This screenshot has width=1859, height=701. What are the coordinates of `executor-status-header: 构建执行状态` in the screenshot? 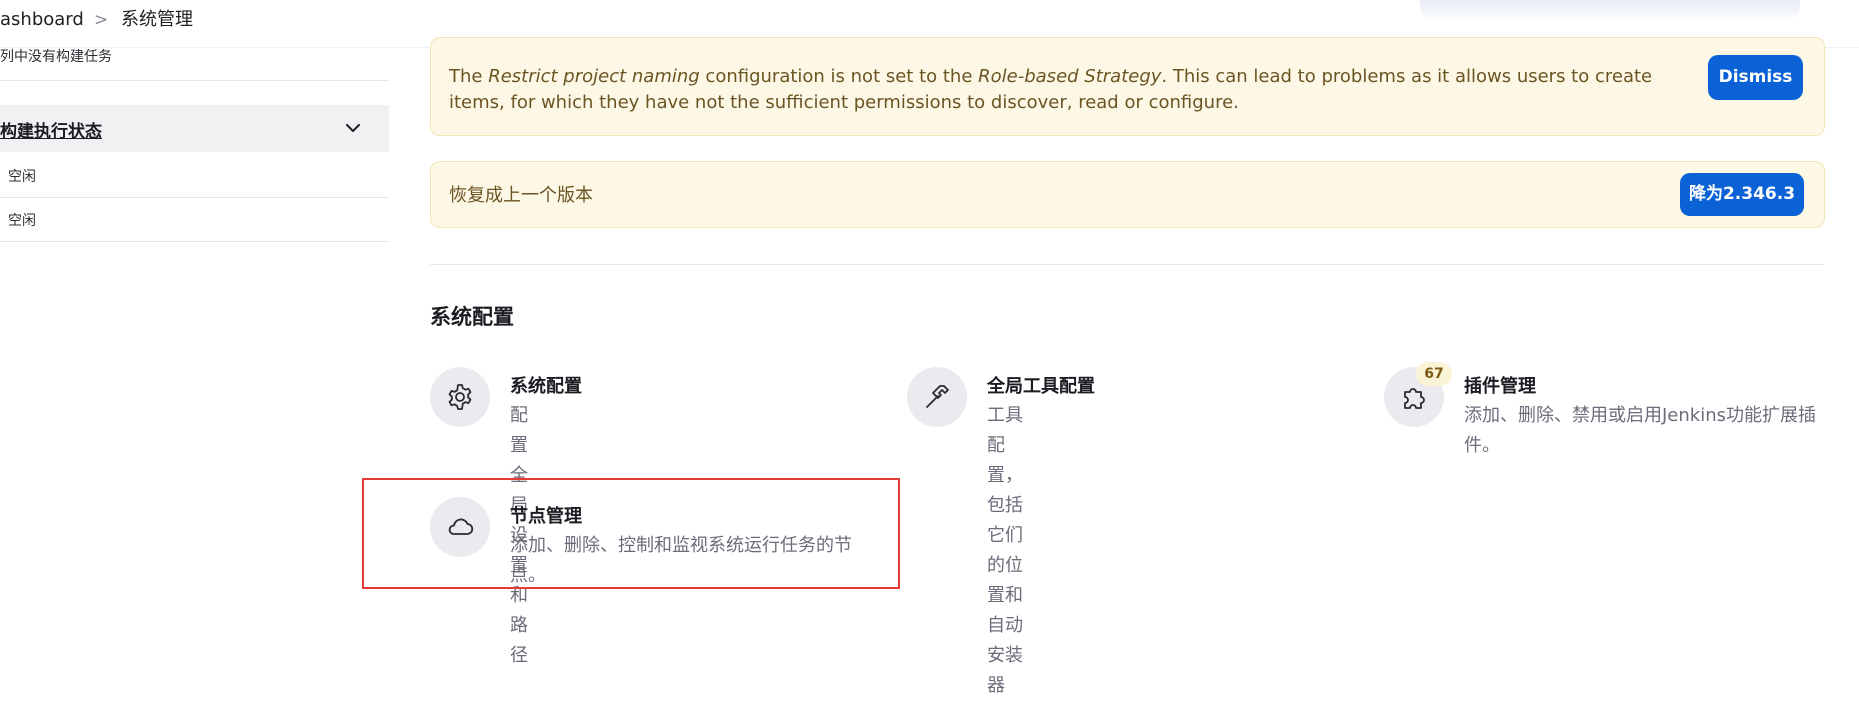 It's located at (194, 128).